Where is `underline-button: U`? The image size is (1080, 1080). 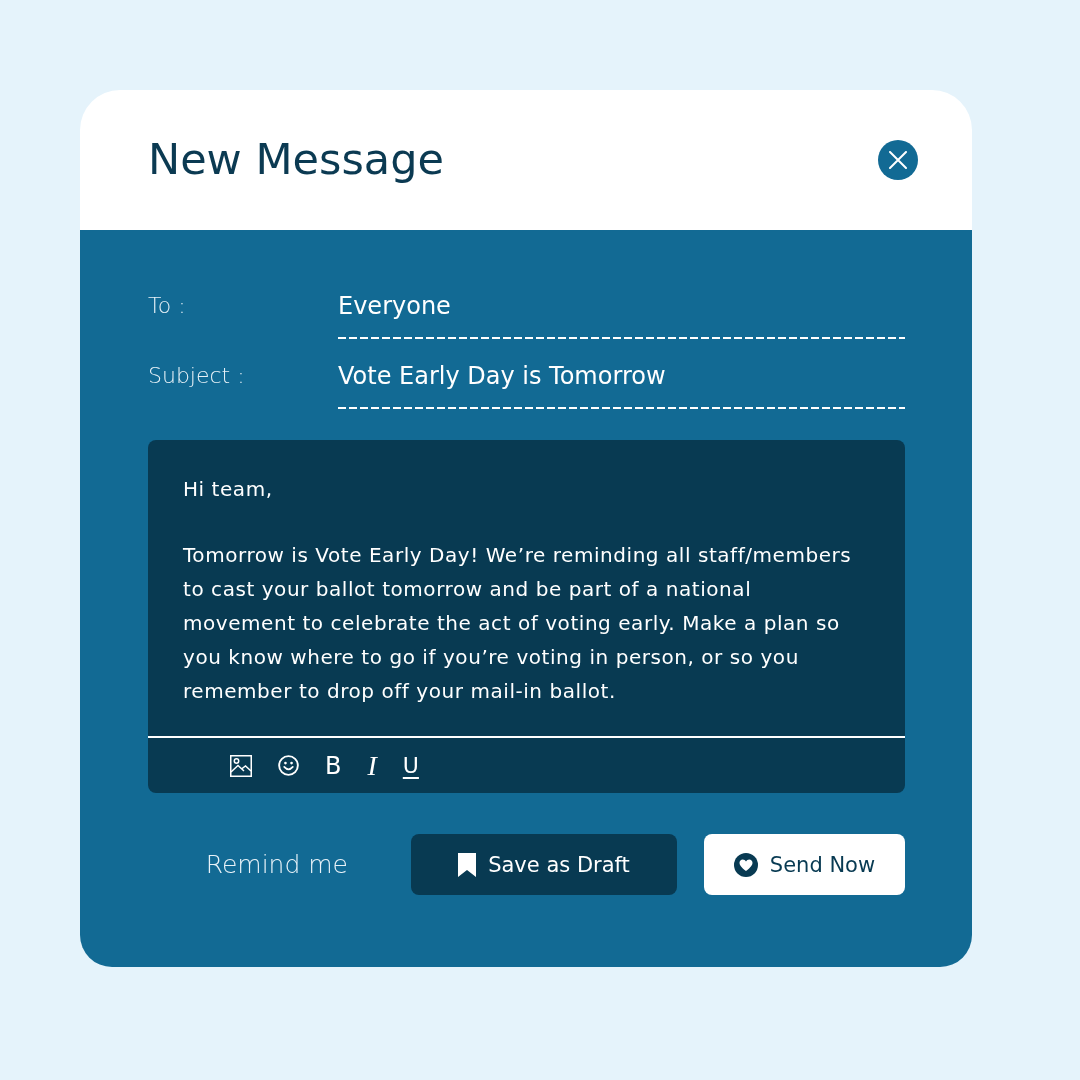 underline-button: U is located at coordinates (410, 765).